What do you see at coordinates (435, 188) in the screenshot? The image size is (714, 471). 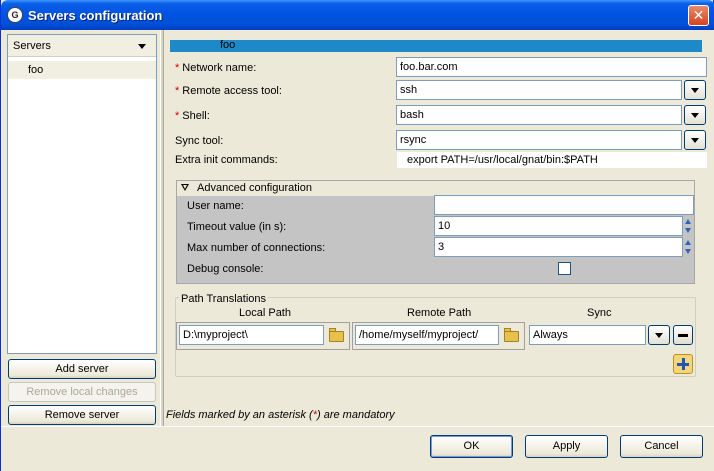 I see `advanced-configuration-toggle: Advanced configuration` at bounding box center [435, 188].